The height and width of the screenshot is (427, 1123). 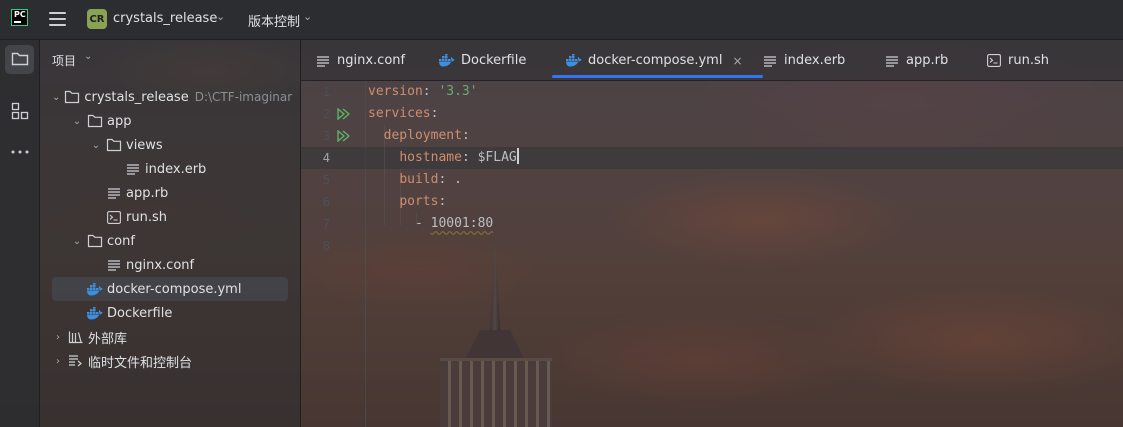 What do you see at coordinates (108, 339) in the screenshot?
I see `tree-item-label: 外部库` at bounding box center [108, 339].